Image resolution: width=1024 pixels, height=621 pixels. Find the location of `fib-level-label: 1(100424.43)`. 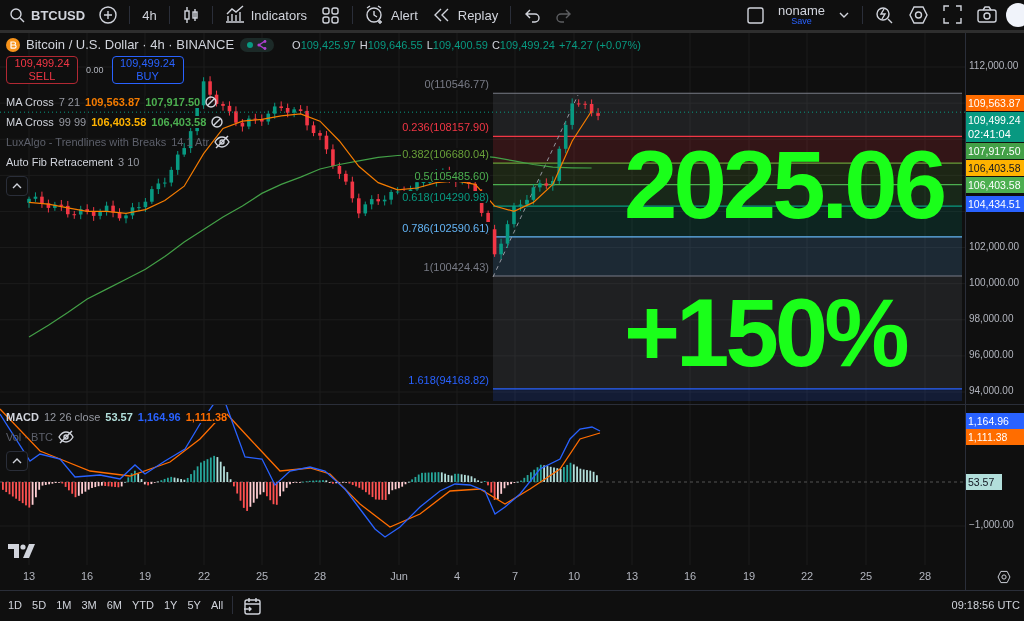

fib-level-label: 1(100424.43) is located at coordinates (456, 267).